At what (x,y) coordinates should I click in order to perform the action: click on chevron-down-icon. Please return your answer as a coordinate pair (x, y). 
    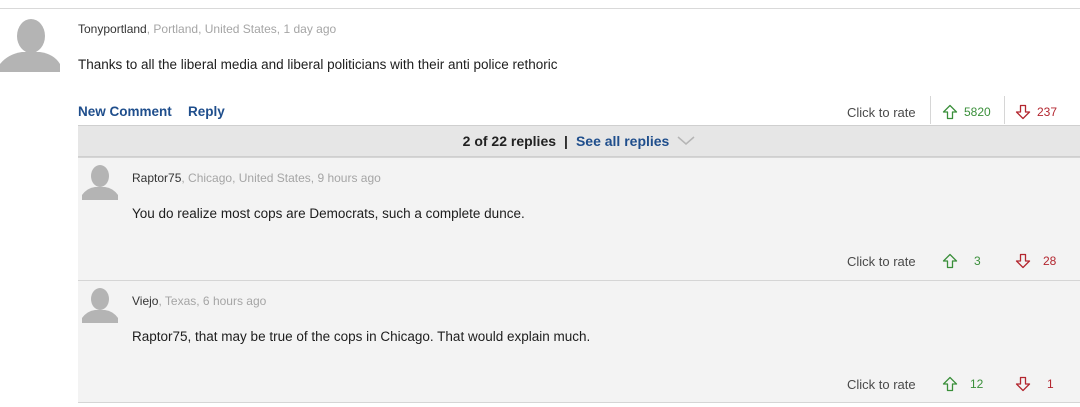
    Looking at the image, I should click on (686, 141).